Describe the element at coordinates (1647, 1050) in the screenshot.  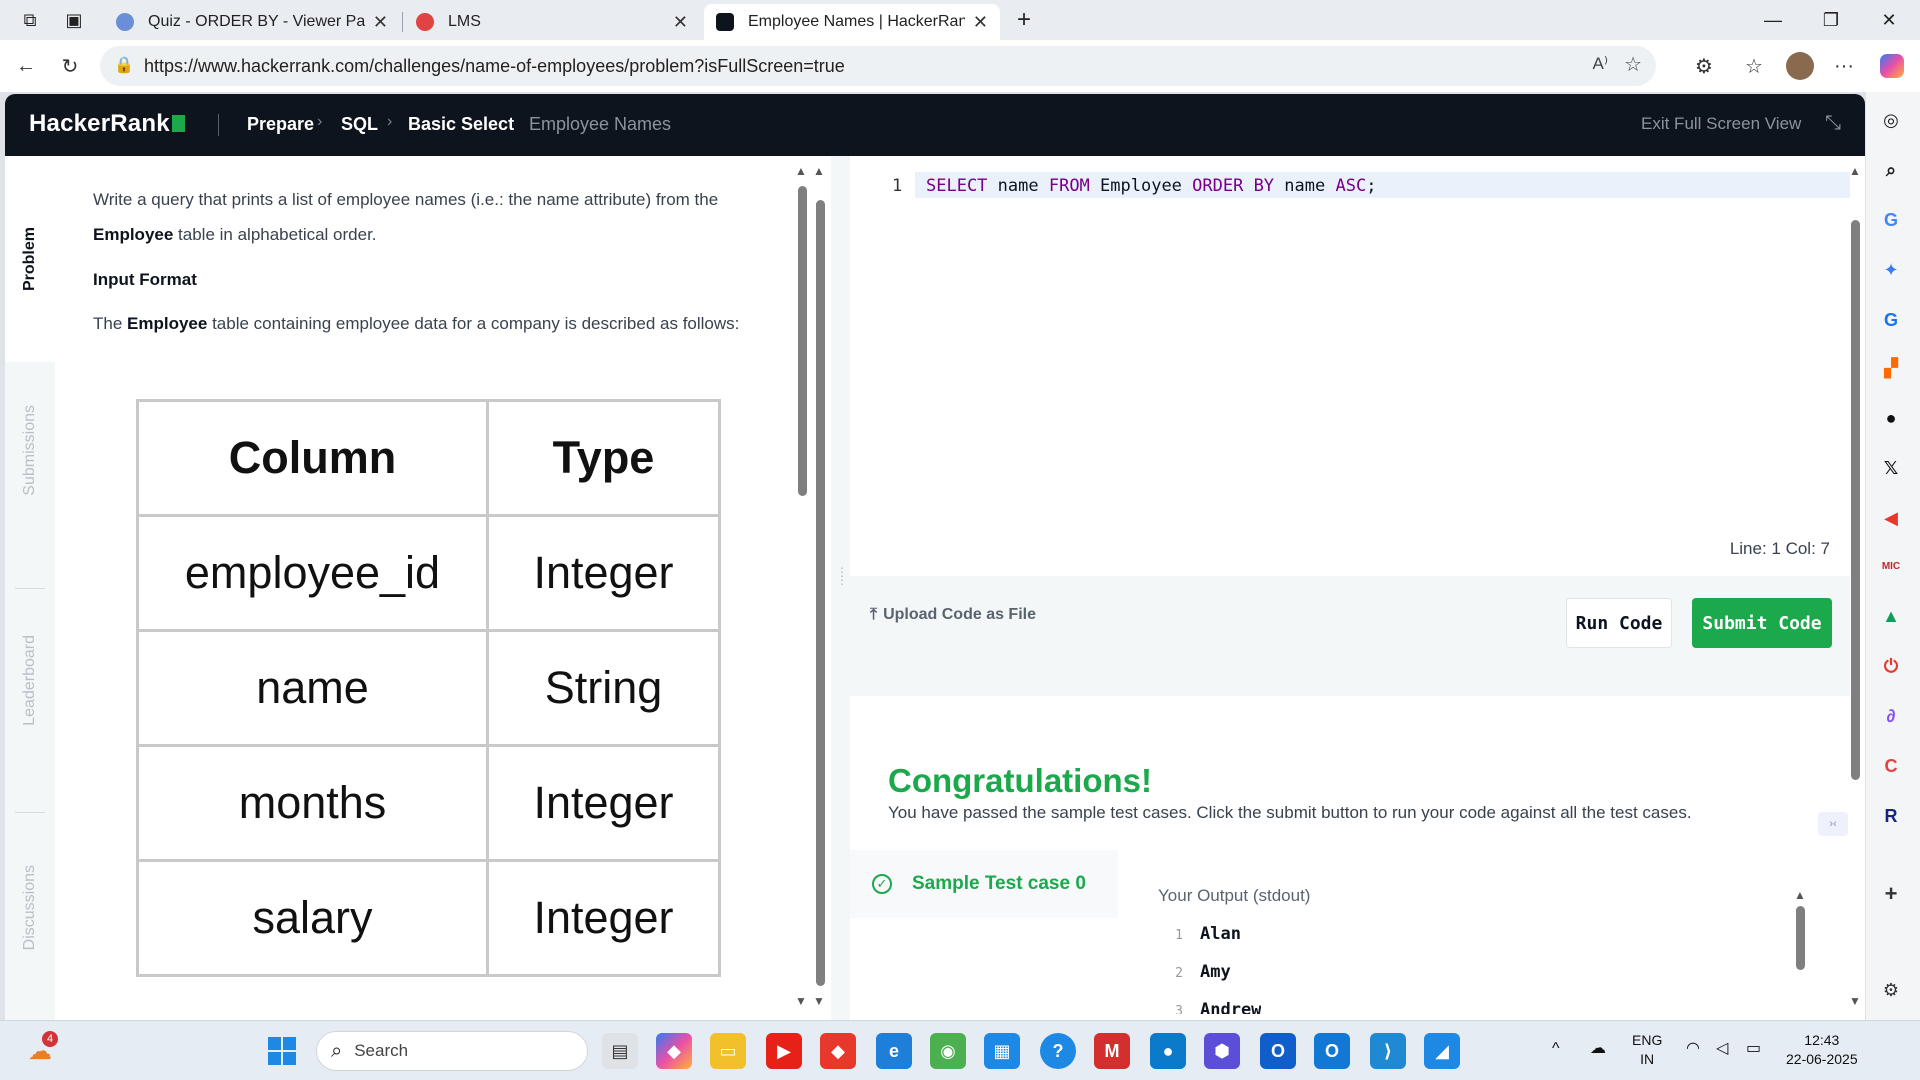
I see `language-indicator: ENG IN` at that location.